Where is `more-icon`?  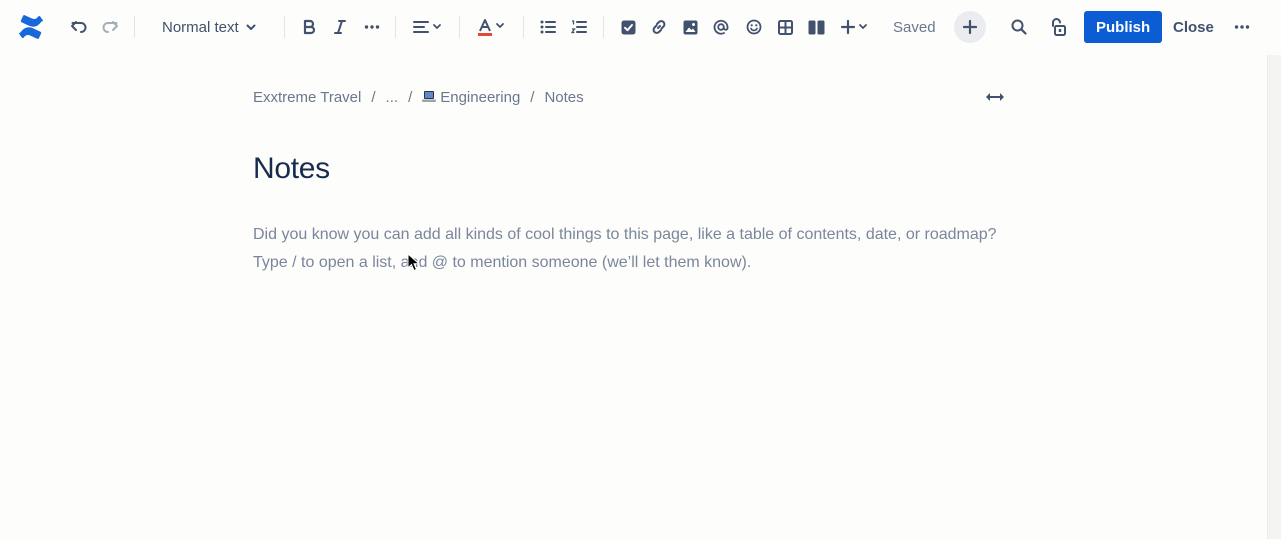 more-icon is located at coordinates (1242, 27).